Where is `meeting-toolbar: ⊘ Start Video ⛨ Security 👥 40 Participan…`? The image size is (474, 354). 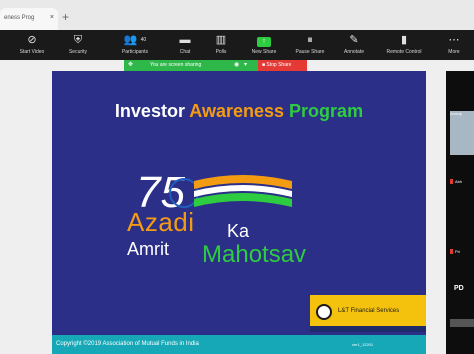
meeting-toolbar: ⊘ Start Video ⛨ Security 👥 40 Participan… is located at coordinates (237, 45).